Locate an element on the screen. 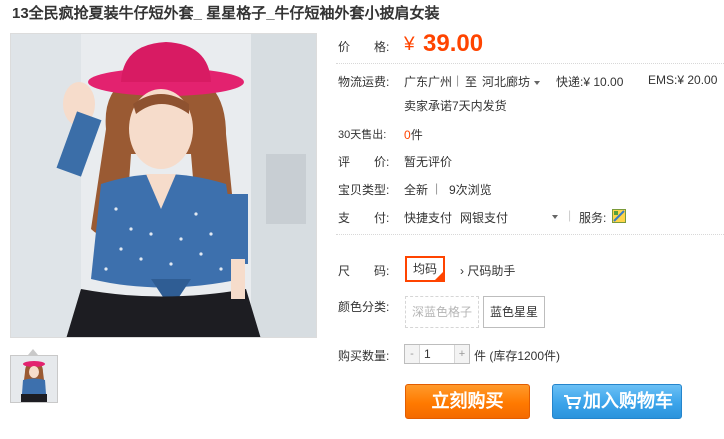  payment-bank: 网银支付 is located at coordinates (484, 218).